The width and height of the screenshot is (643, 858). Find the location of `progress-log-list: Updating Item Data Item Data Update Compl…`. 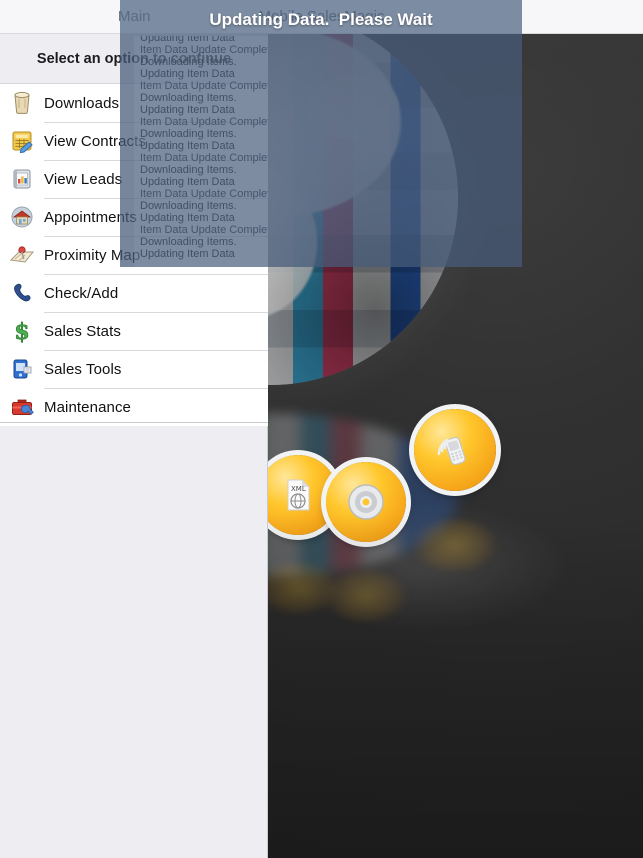

progress-log-list: Updating Item Data Item Data Update Compl… is located at coordinates (204, 148).